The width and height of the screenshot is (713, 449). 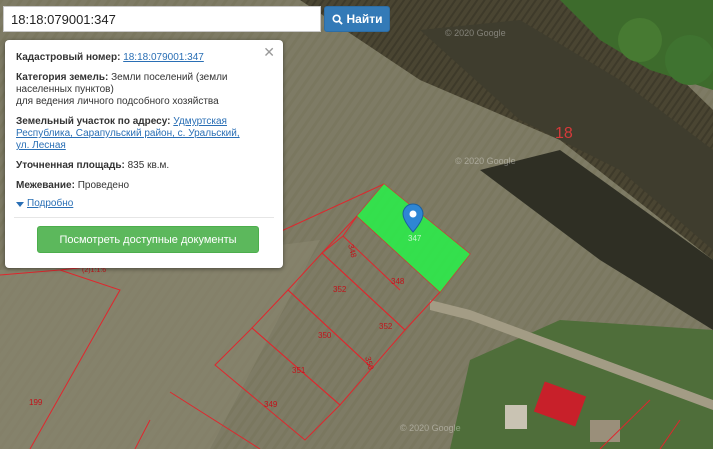 I want to click on search-button-label: Найти, so click(x=364, y=19).